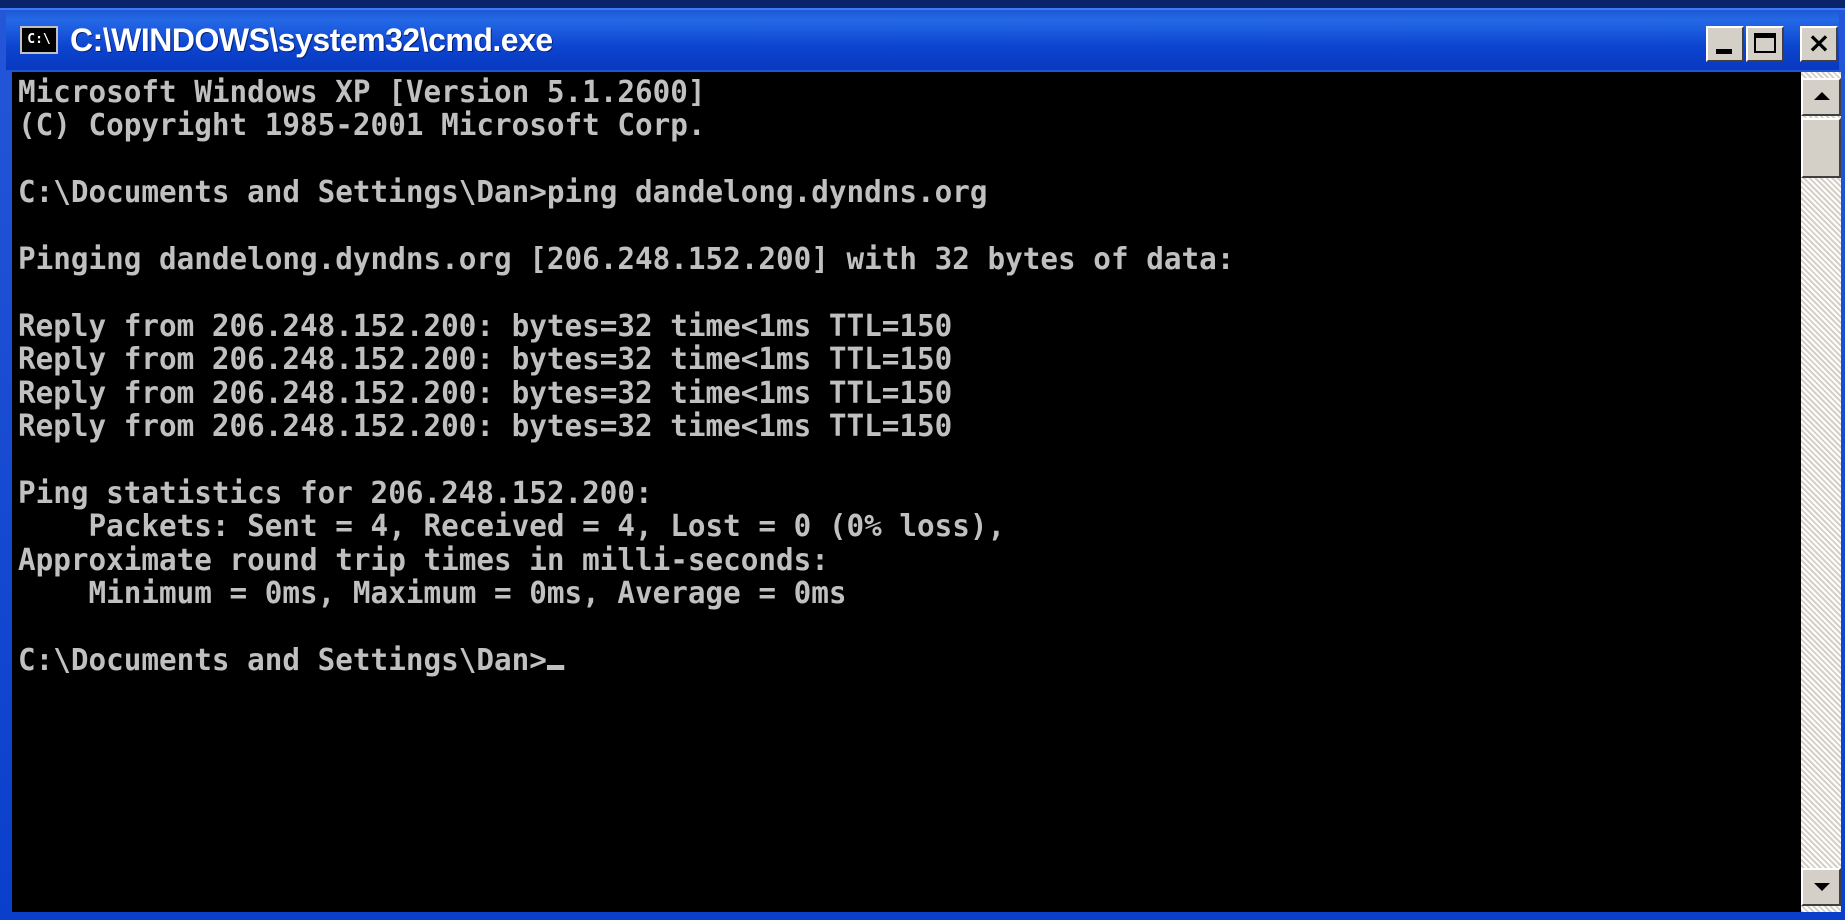 This screenshot has height=920, width=1845. I want to click on scroll-down-button, so click(1821, 887).